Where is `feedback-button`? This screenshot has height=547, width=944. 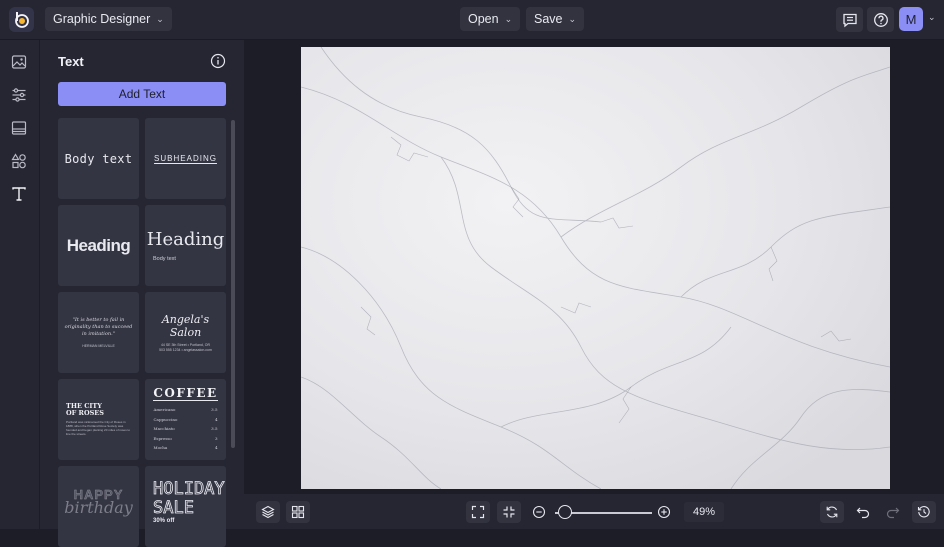
feedback-button is located at coordinates (849, 19).